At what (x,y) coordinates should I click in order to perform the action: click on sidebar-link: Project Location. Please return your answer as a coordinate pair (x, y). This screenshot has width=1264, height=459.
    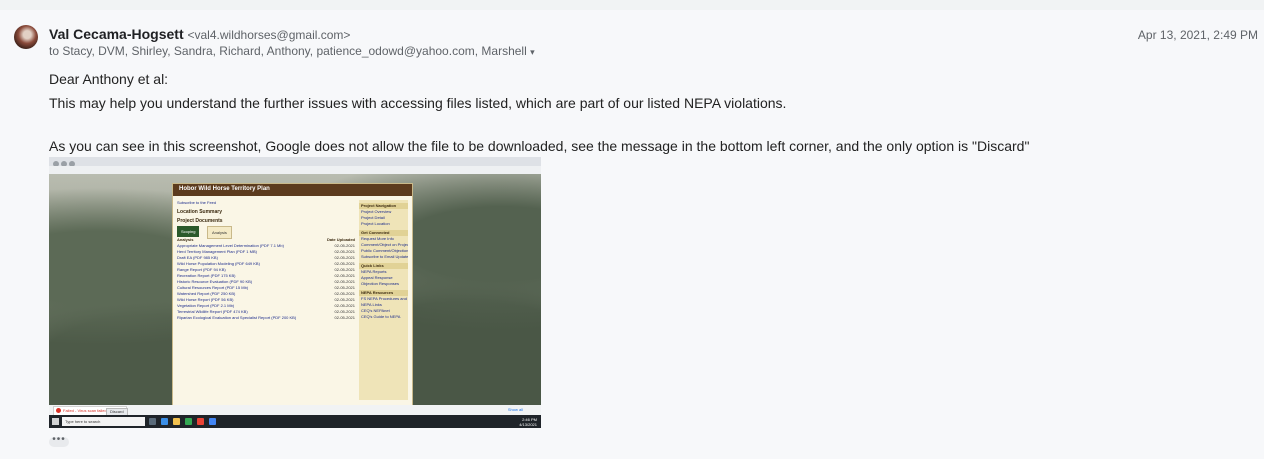
    Looking at the image, I should click on (375, 223).